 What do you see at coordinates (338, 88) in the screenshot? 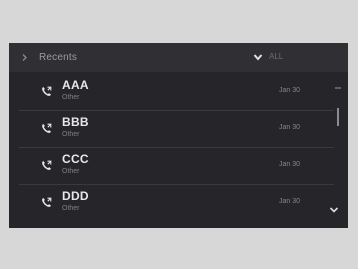
I see `scroll-up-indicator` at bounding box center [338, 88].